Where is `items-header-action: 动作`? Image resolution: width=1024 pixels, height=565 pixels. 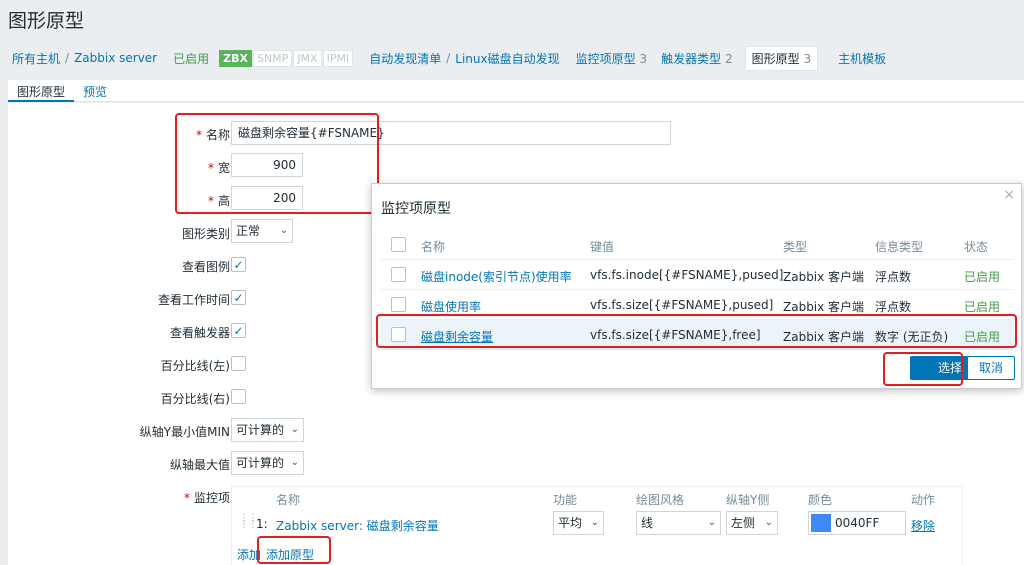
items-header-action: 动作 is located at coordinates (923, 500).